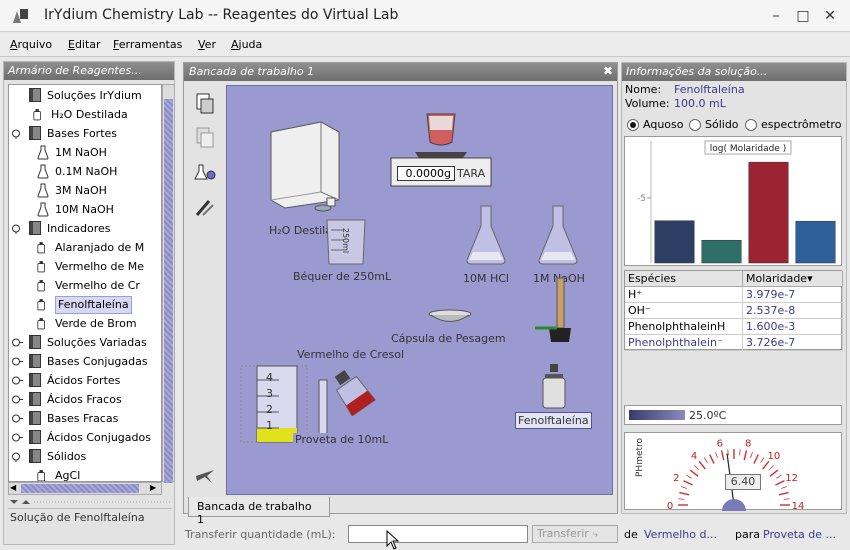 The width and height of the screenshot is (850, 550). What do you see at coordinates (85, 342) in the screenshot?
I see `tree-item: Soluções Variadas` at bounding box center [85, 342].